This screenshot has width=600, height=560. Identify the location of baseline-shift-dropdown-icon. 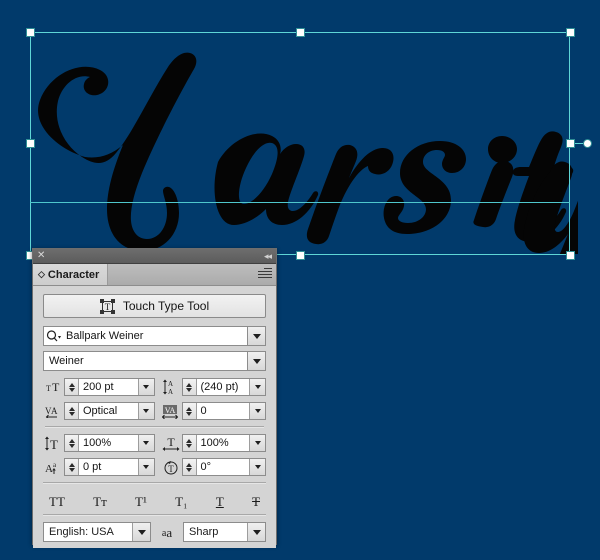
(145, 467).